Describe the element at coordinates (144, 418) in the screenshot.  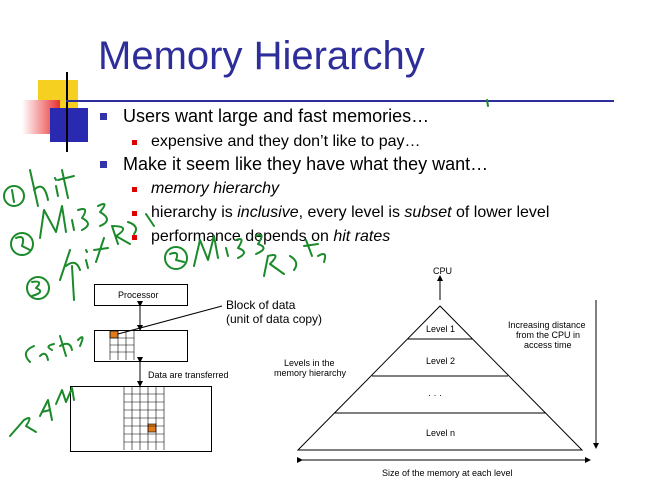
I see `memory-grid` at that location.